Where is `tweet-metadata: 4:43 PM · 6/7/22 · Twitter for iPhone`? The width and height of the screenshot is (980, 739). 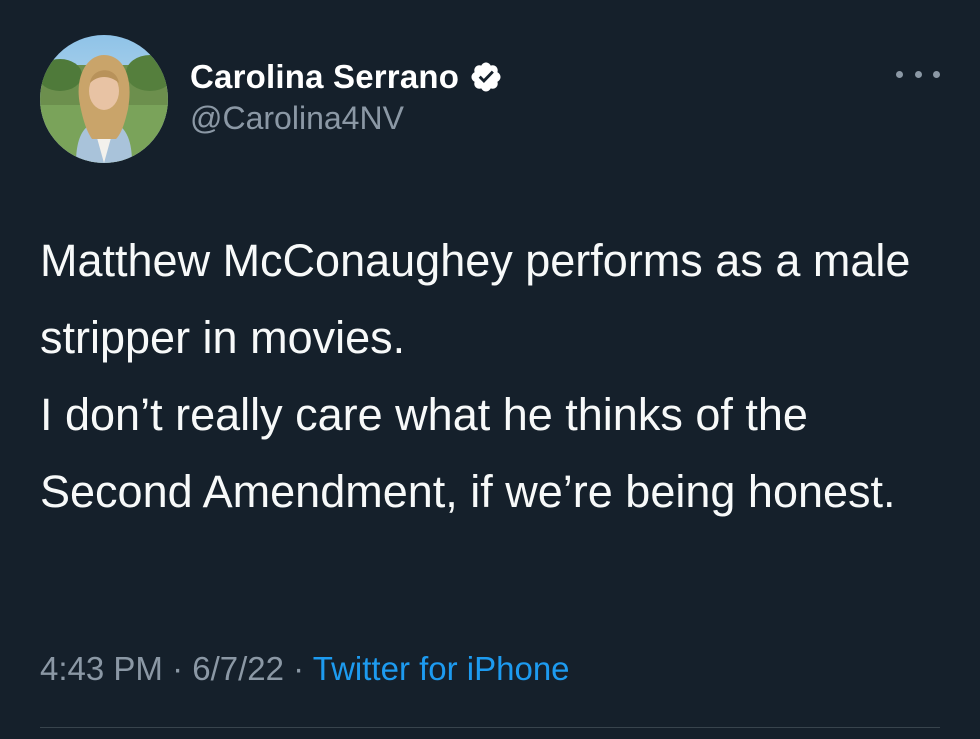
tweet-metadata: 4:43 PM · 6/7/22 · Twitter for iPhone is located at coordinates (305, 669).